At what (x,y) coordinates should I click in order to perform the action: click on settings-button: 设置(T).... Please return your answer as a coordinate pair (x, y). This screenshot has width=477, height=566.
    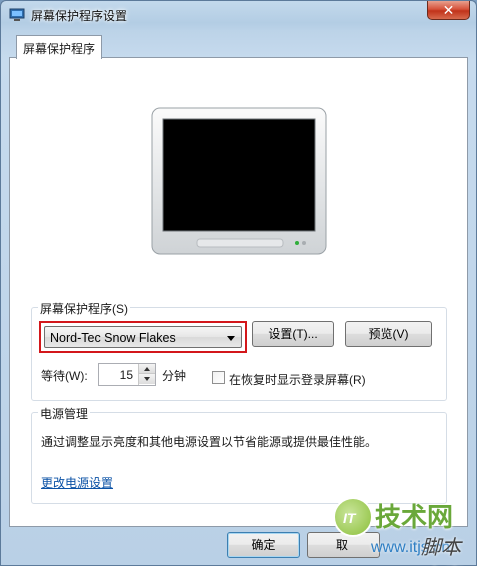
    Looking at the image, I should click on (293, 334).